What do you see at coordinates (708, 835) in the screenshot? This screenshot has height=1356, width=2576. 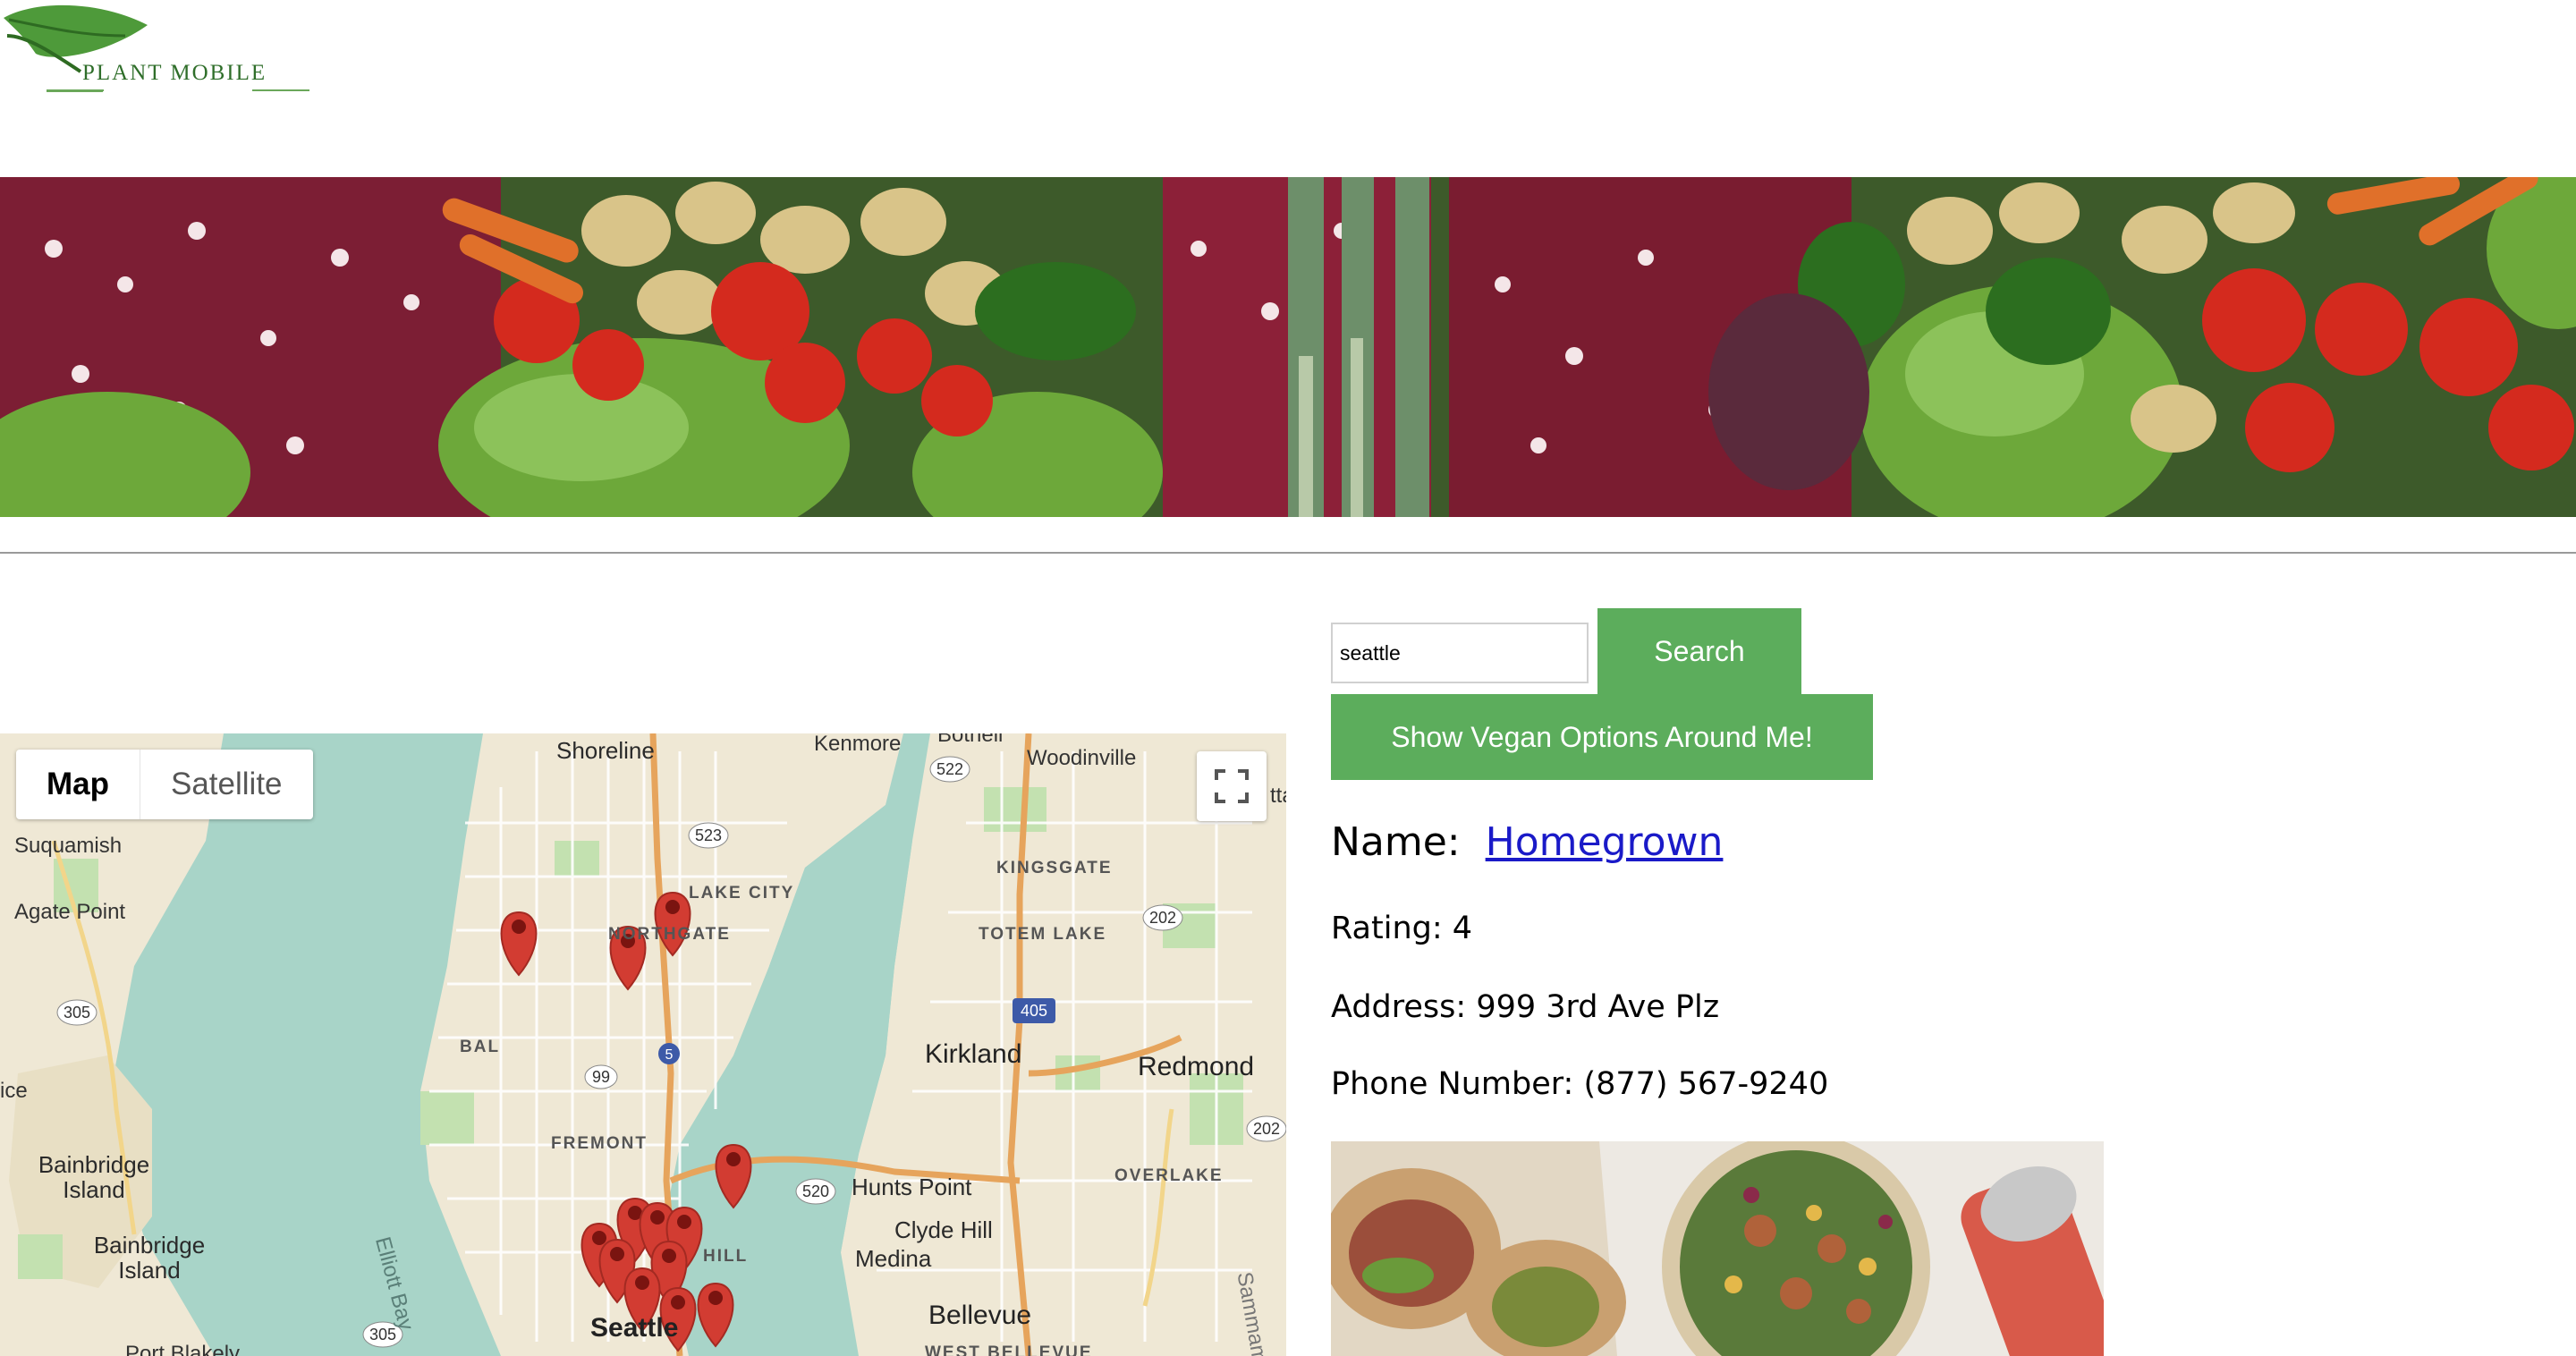 I see `svg-text: 523` at bounding box center [708, 835].